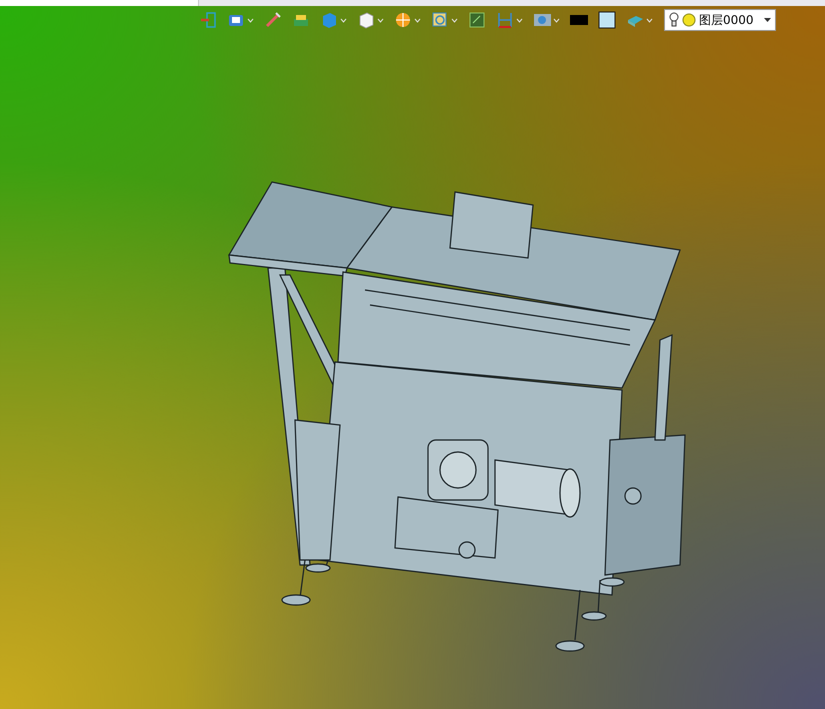  Describe the element at coordinates (689, 20) in the screenshot. I see `circle-icon` at that location.